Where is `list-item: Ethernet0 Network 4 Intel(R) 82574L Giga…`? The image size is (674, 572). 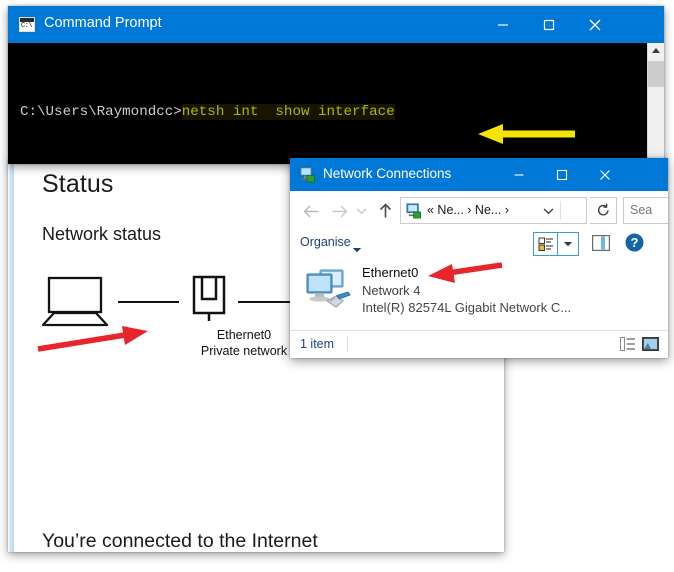
list-item: Ethernet0 Network 4 Intel(R) 82574L Giga… is located at coordinates (470, 292).